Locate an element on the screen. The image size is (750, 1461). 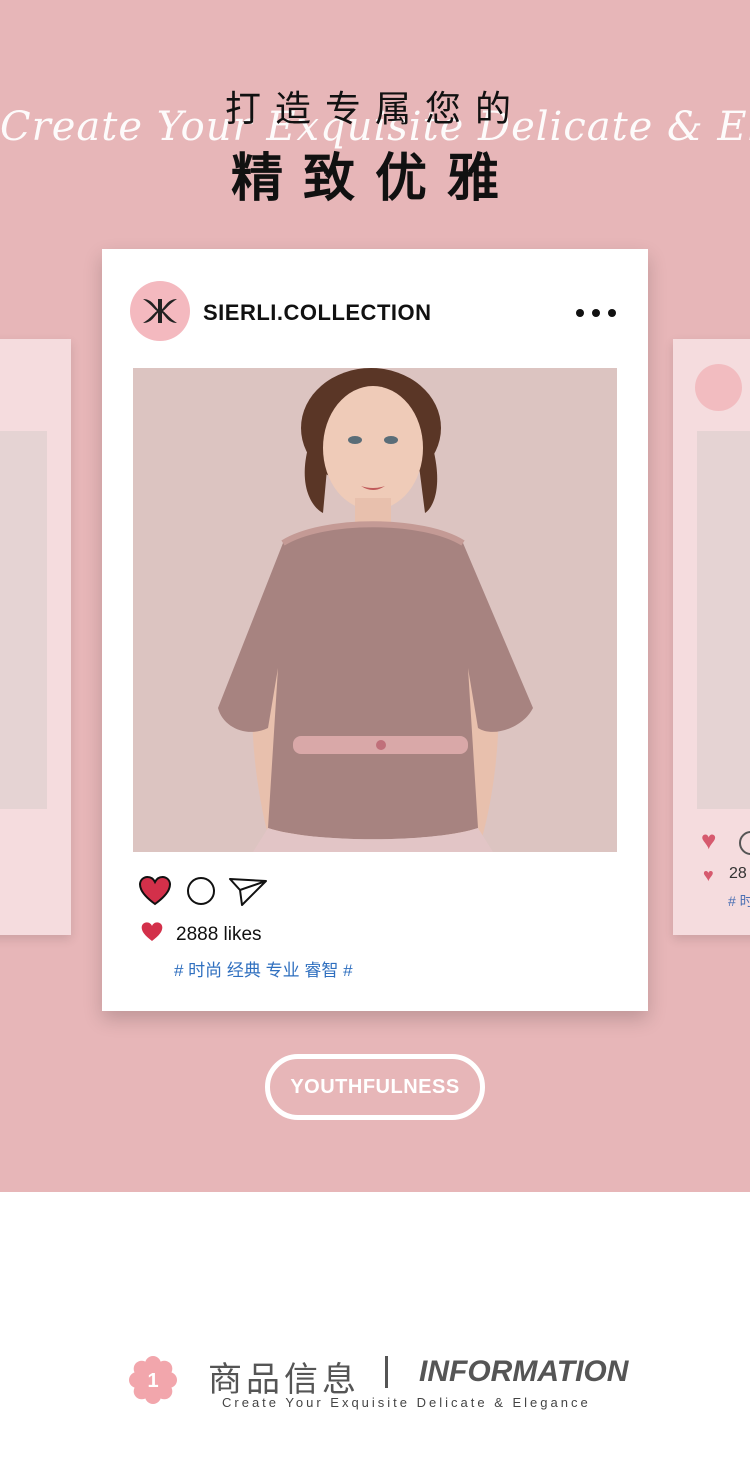
side-card-right: ♥ ♥ 28 # 时 is located at coordinates (711, 637).